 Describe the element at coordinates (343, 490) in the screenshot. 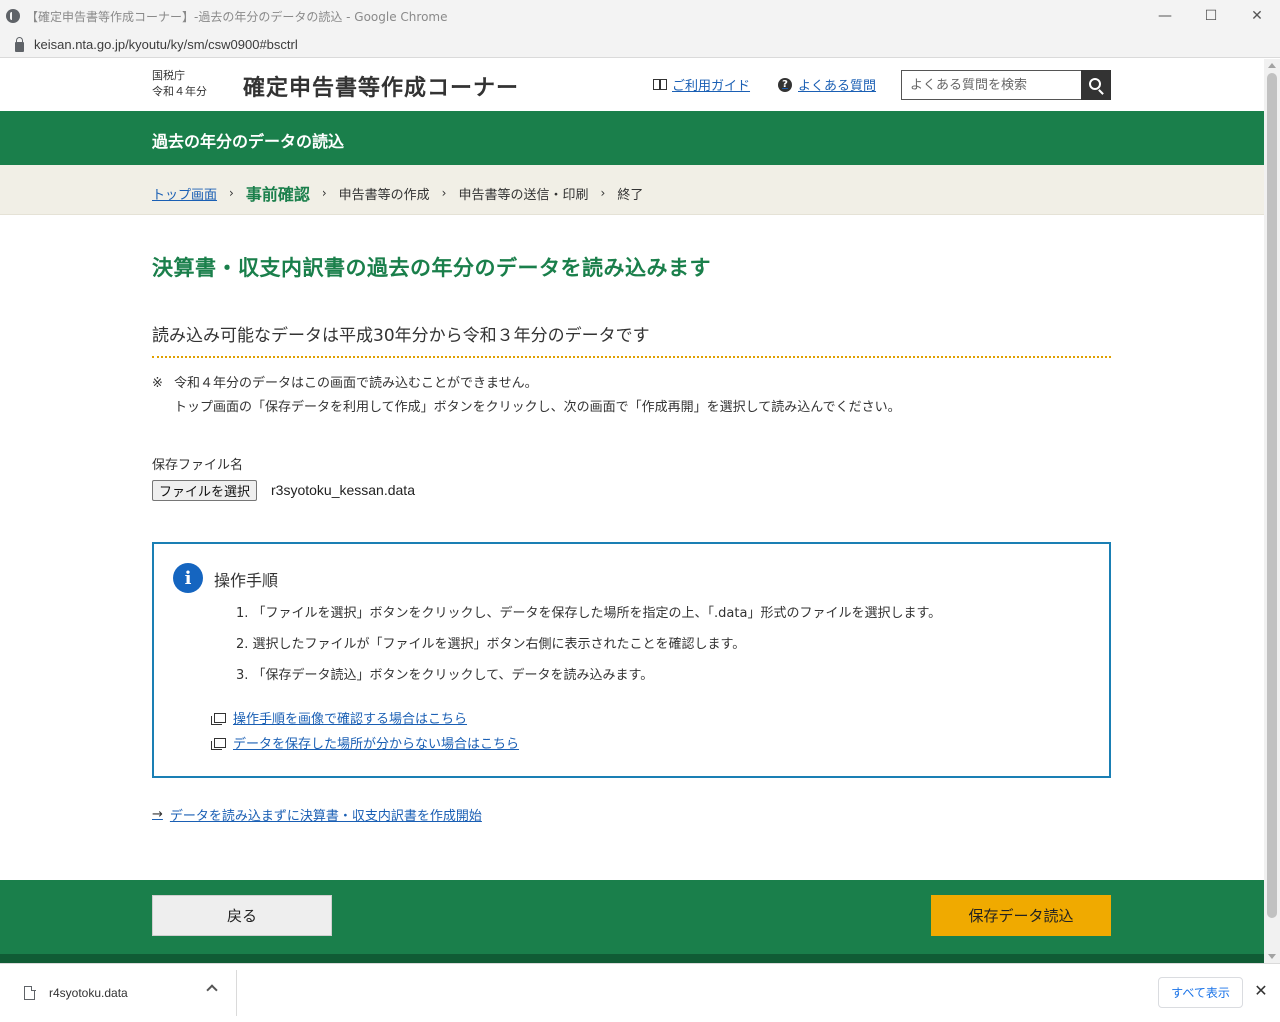

I see `selected-file-name: r3syotoku_kessan.data` at that location.